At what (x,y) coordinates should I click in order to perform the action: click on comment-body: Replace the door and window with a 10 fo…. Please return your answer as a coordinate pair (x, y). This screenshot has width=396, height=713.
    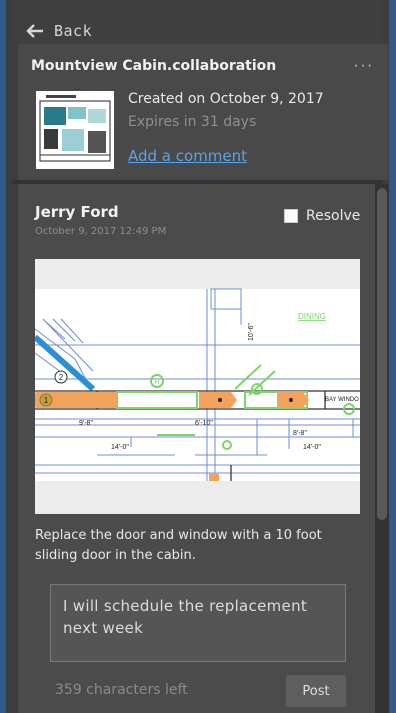
    Looking at the image, I should click on (178, 545).